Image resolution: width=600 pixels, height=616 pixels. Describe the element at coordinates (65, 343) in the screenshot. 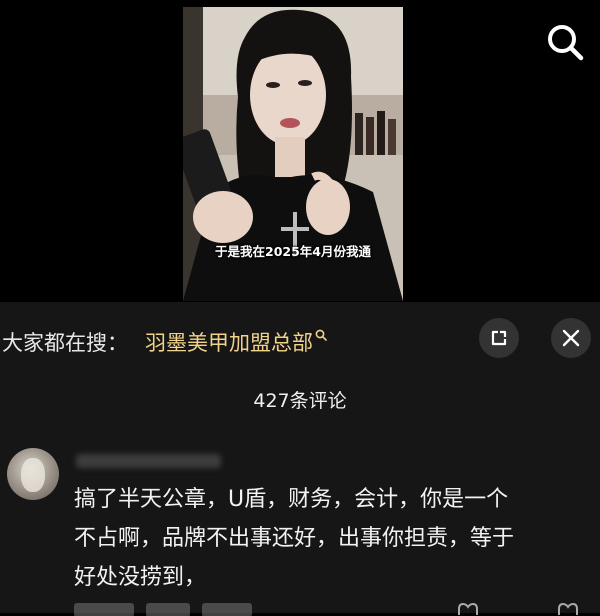

I see `suggestion-prefix: 大家都在搜：` at that location.